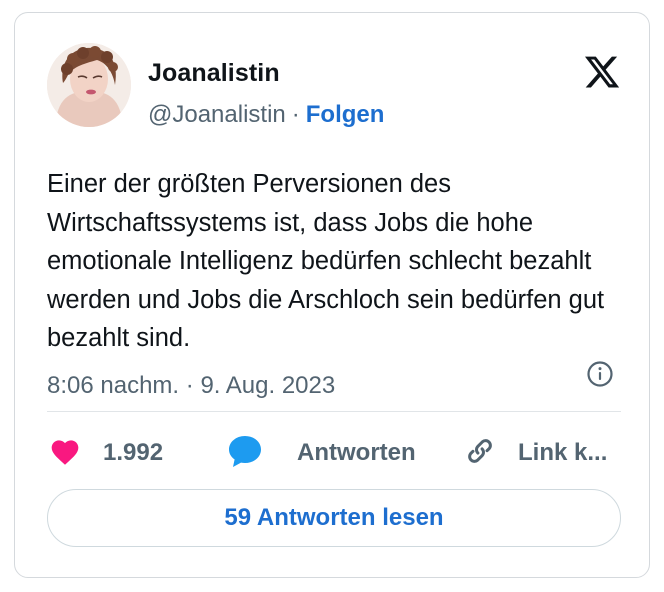 This screenshot has height=592, width=664. What do you see at coordinates (345, 114) in the screenshot?
I see `follow-button: Folgen` at bounding box center [345, 114].